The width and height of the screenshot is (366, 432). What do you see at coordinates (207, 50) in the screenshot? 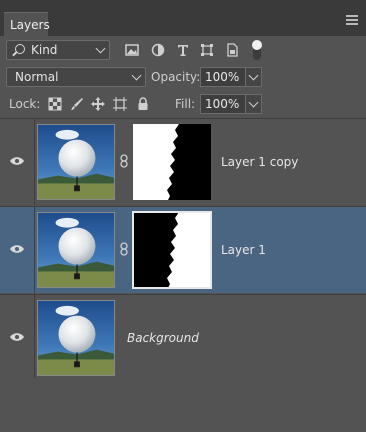
I see `shape-filter-icon` at bounding box center [207, 50].